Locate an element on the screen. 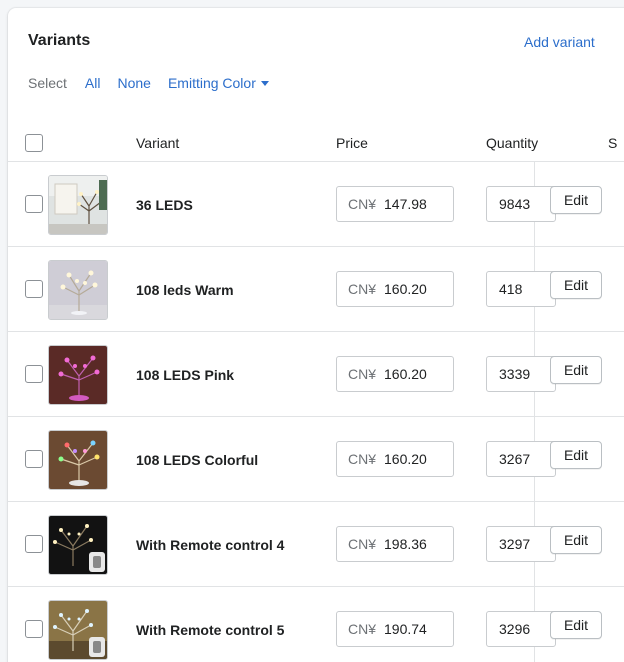 Image resolution: width=624 pixels, height=662 pixels. price-field: CN¥ 198.36 is located at coordinates (395, 544).